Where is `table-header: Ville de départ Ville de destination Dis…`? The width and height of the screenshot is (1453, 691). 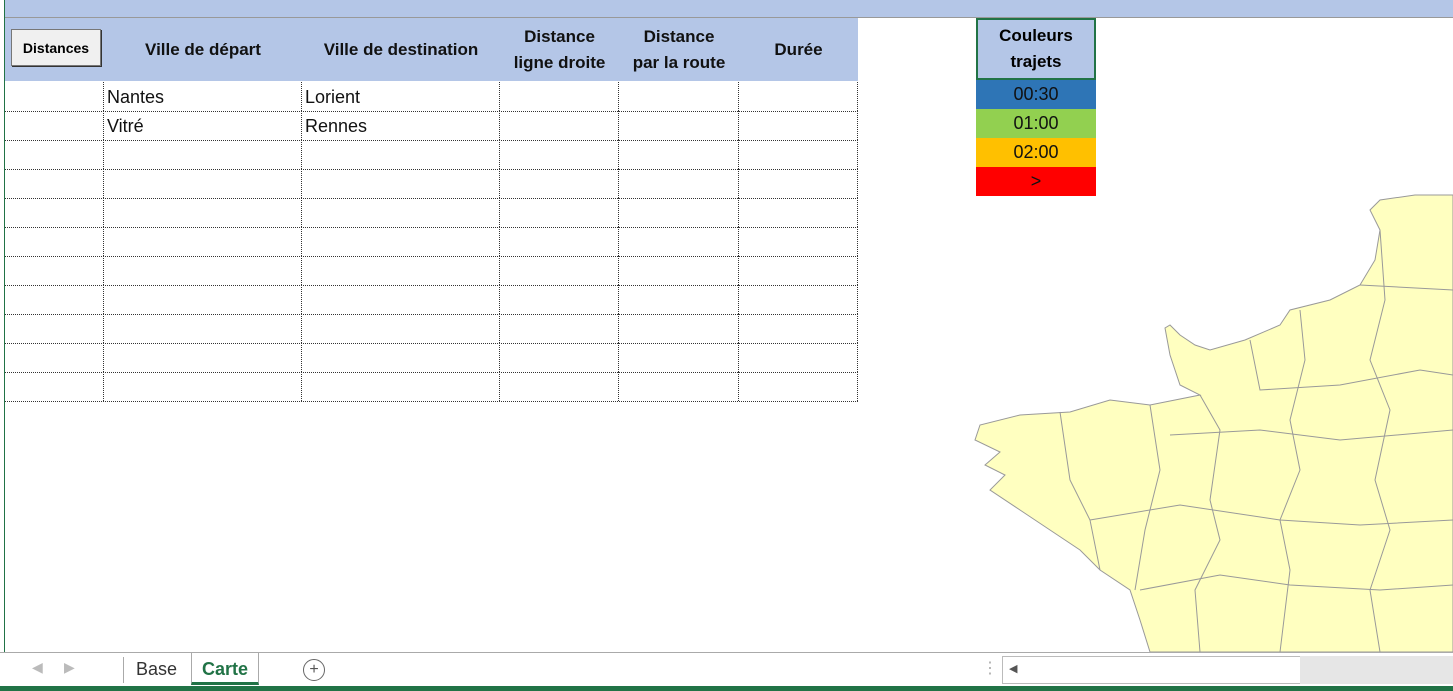 table-header: Ville de départ Ville de destination Dis… is located at coordinates (431, 49).